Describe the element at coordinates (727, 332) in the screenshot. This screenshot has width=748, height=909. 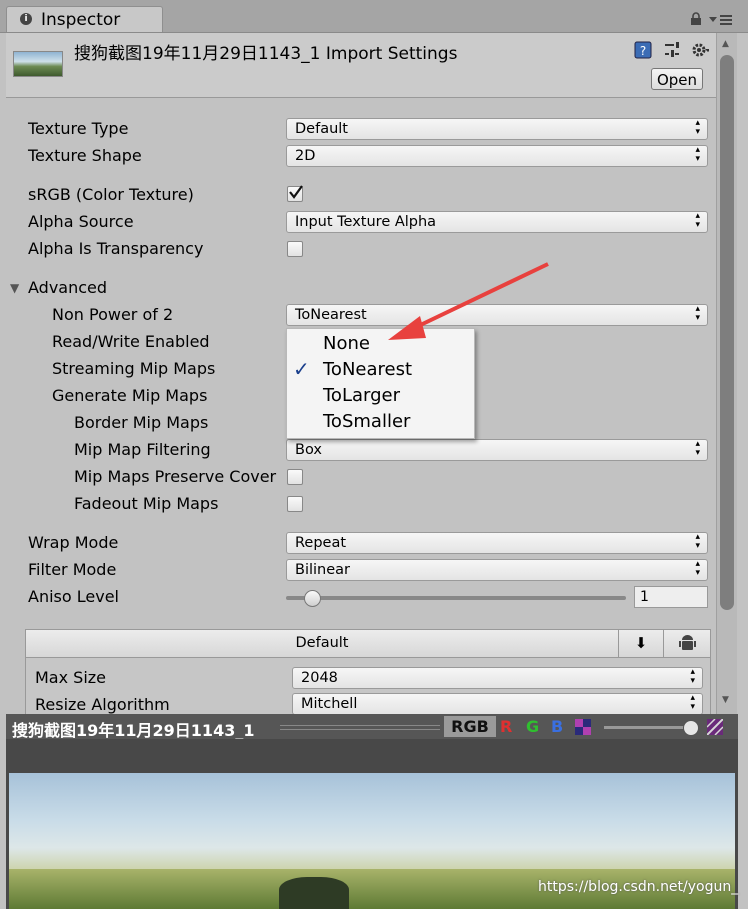
I see `scrollbar-thumb` at that location.